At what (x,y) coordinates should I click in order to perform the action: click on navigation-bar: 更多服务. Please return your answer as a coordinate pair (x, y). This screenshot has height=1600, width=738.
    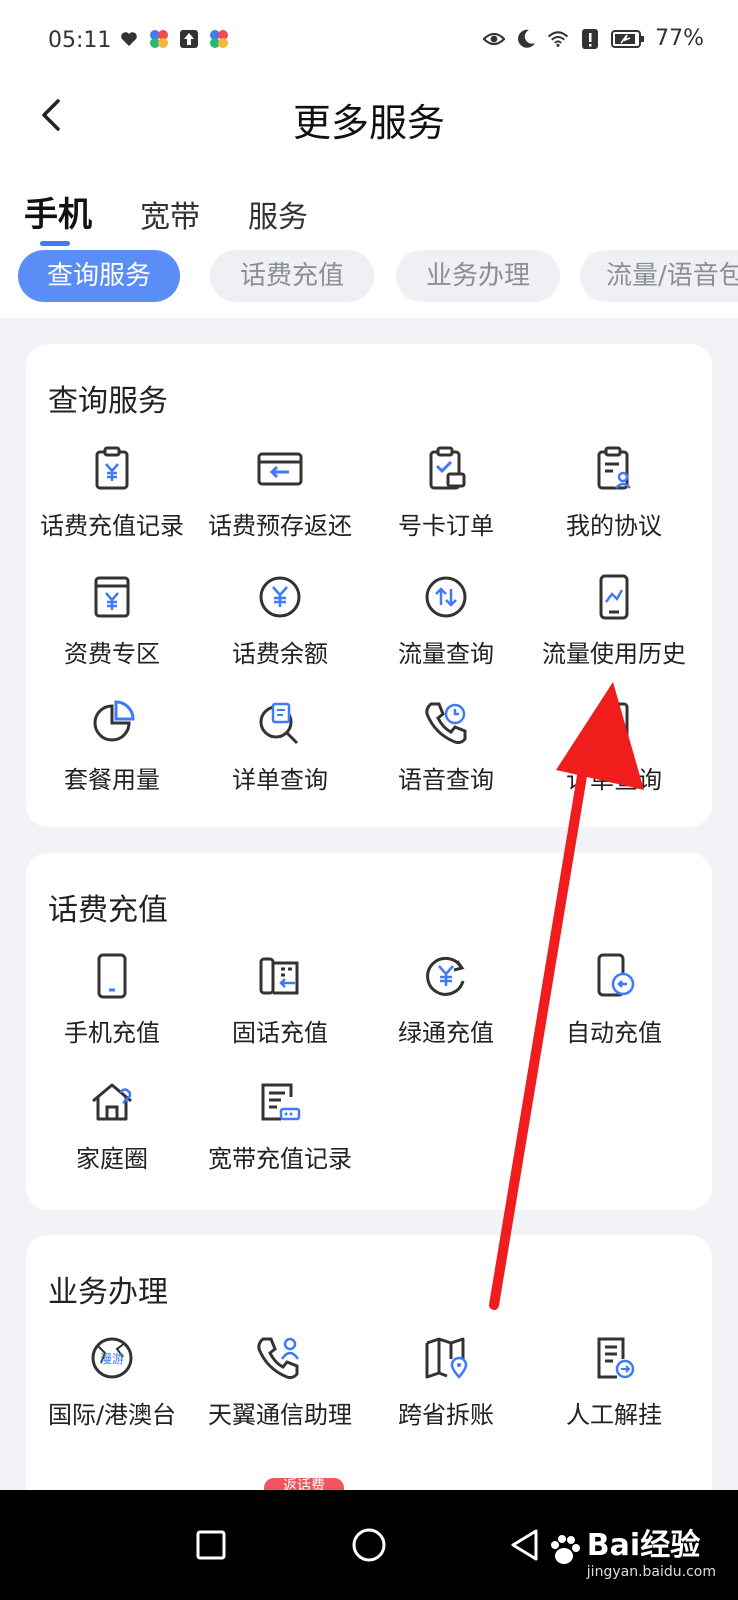
    Looking at the image, I should click on (369, 118).